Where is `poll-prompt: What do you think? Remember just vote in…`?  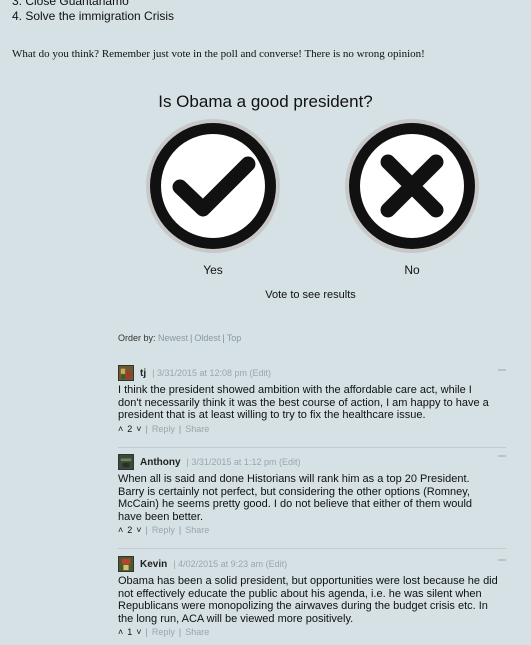
poll-prompt: What do you think? Remember just vote in… is located at coordinates (218, 54).